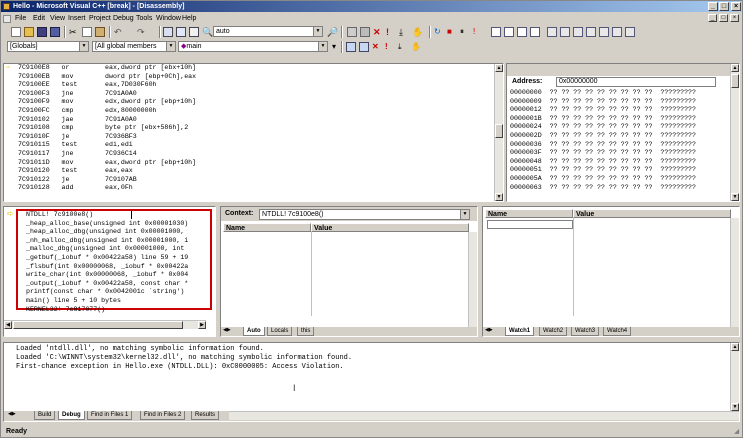 The height and width of the screenshot is (438, 743). Describe the element at coordinates (100, 145) in the screenshot. I see `disassembly-row: 7C910115 test edi,edi` at that location.